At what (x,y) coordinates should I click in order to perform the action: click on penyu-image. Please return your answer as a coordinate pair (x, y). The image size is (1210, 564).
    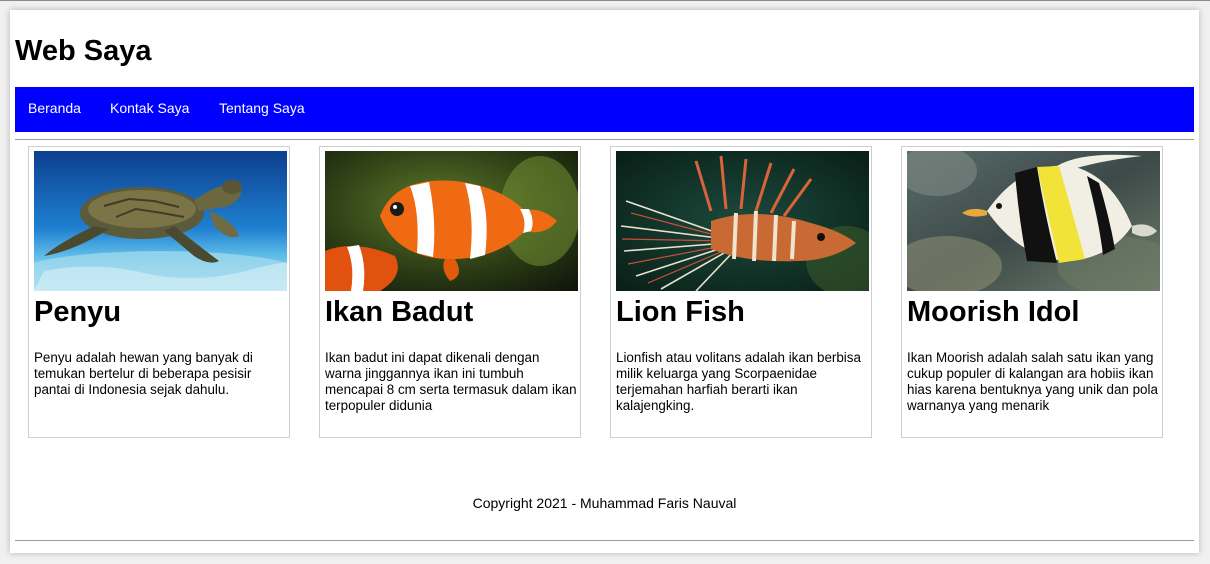
    Looking at the image, I should click on (160, 221).